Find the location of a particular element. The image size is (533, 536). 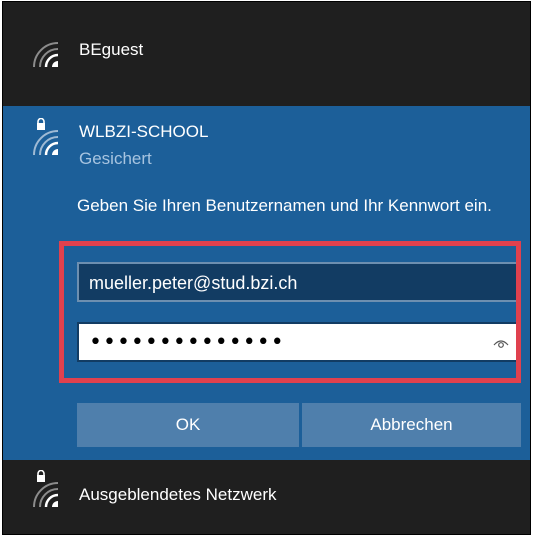

network-item-hidden: Ausgeblendetes Netzwerk is located at coordinates (266, 497).